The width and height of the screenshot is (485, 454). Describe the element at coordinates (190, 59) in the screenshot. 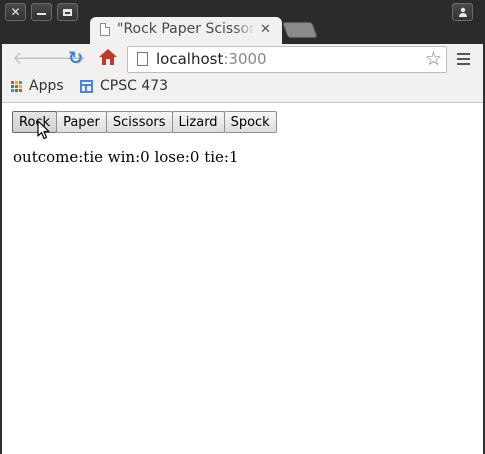

I see `url-host: localhost` at that location.